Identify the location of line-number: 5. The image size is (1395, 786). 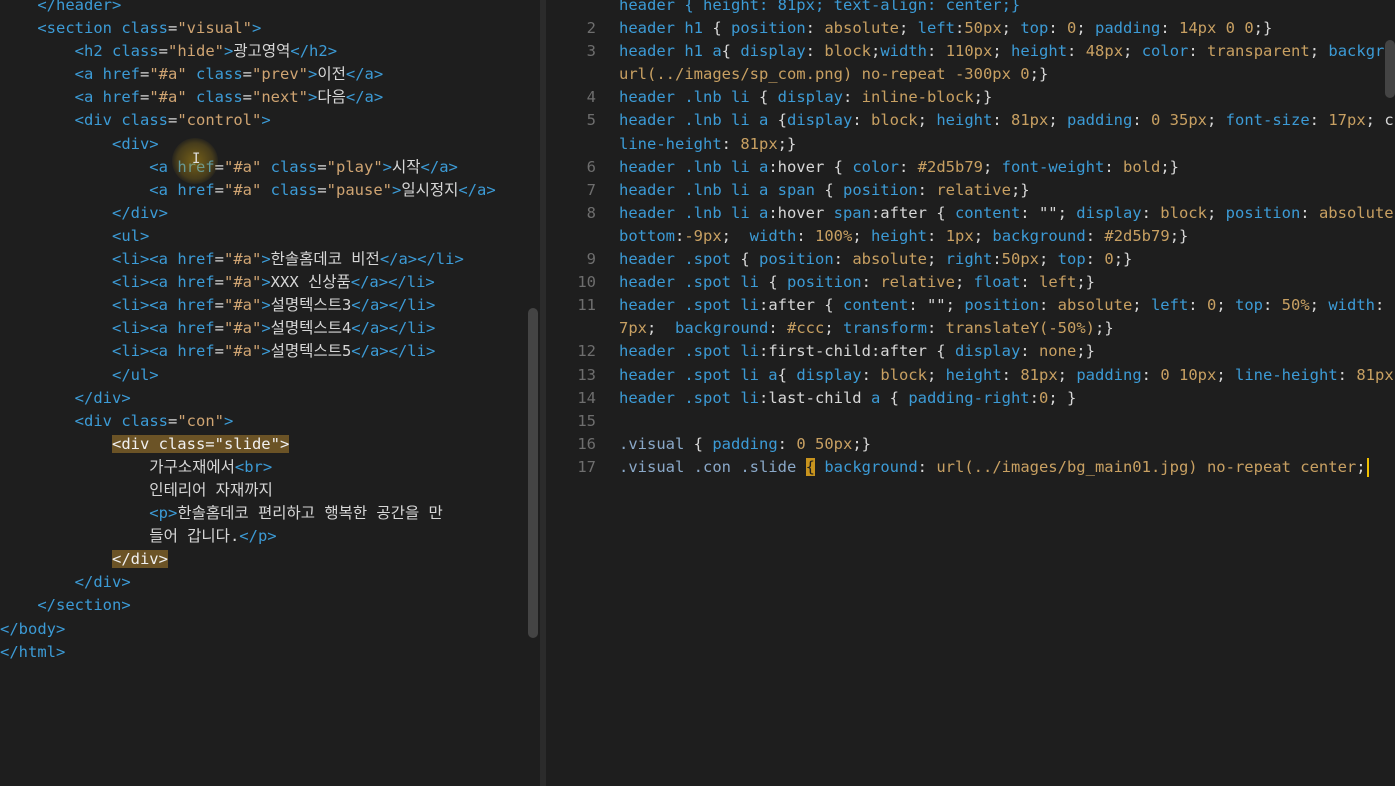
(591, 120).